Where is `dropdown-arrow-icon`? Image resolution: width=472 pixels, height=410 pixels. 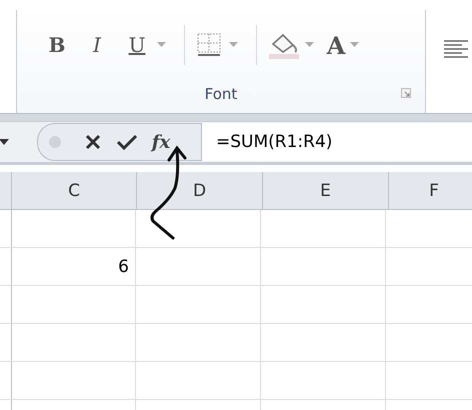 dropdown-arrow-icon is located at coordinates (4, 142).